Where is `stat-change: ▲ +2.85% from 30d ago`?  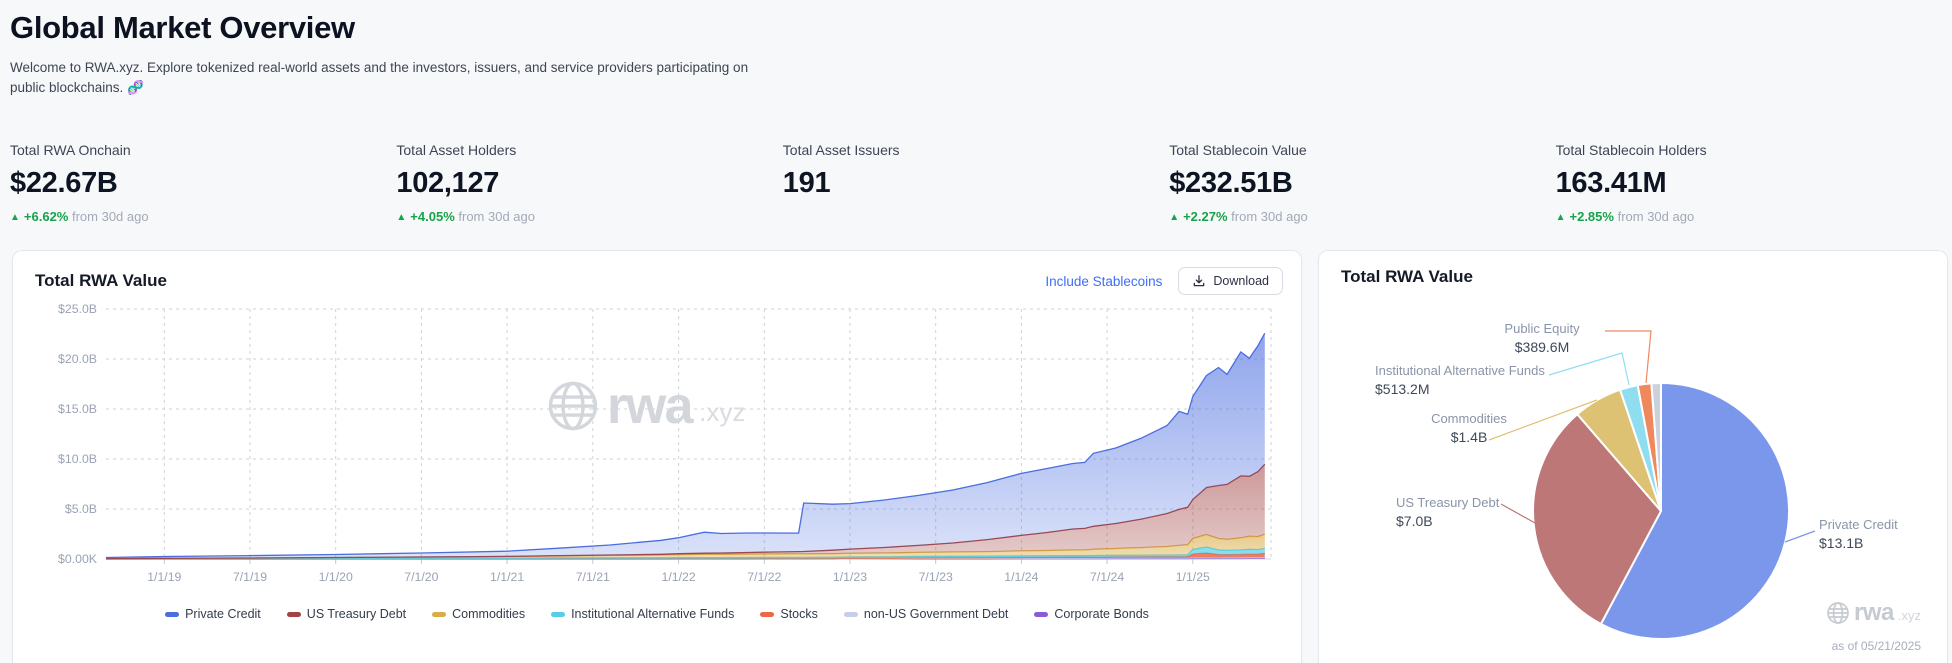 stat-change: ▲ +2.85% from 30d ago is located at coordinates (1625, 216).